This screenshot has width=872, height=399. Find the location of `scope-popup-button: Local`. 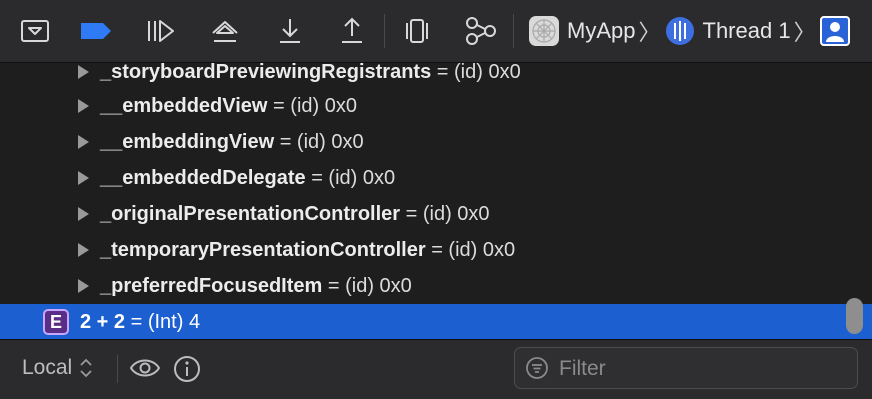

scope-popup-button: Local is located at coordinates (57, 368).